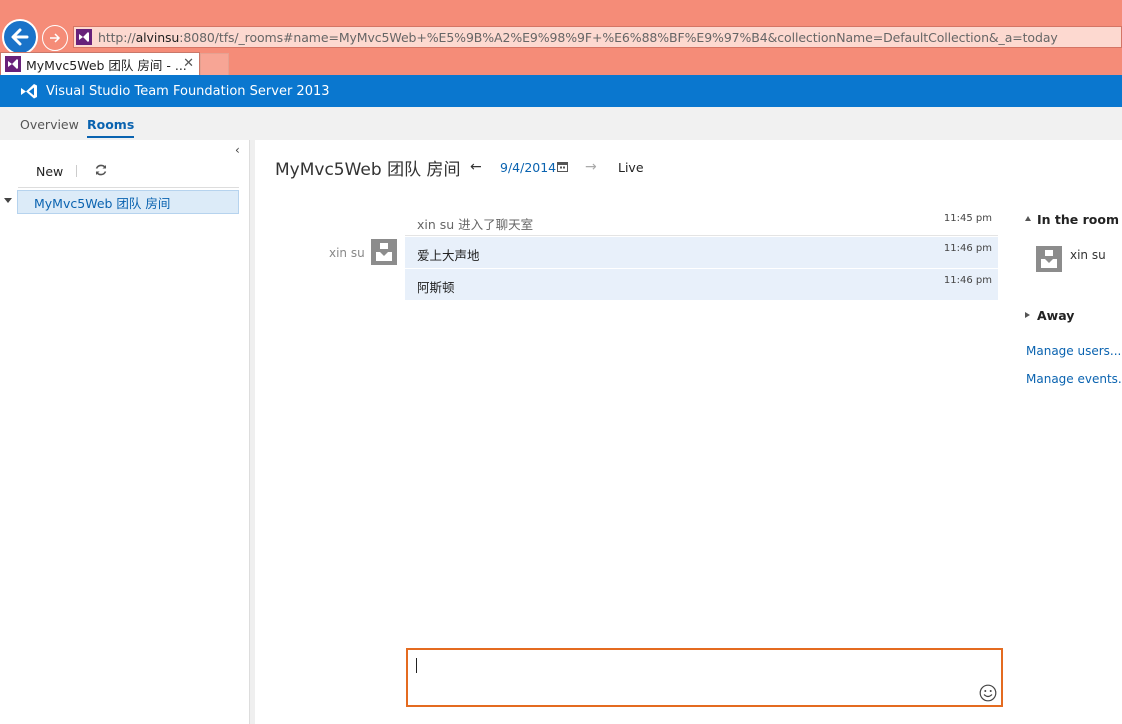  I want to click on tab-rooms: Rooms, so click(111, 127).